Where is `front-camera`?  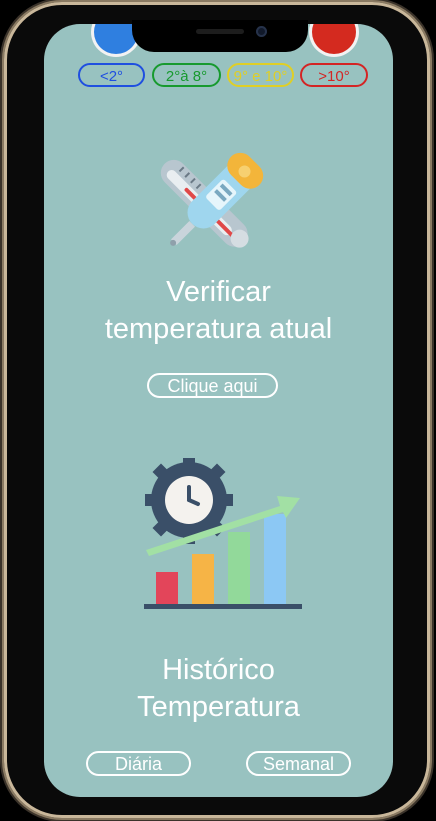 front-camera is located at coordinates (261, 31).